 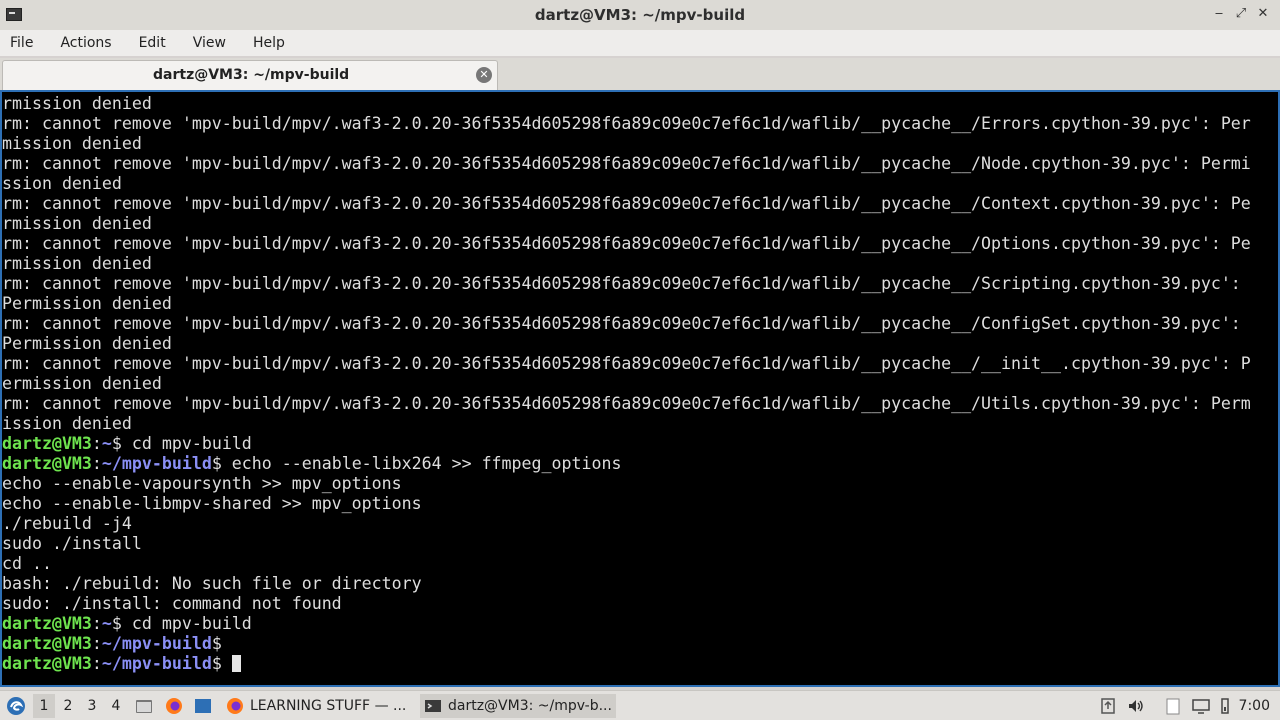 What do you see at coordinates (106, 443) in the screenshot?
I see `prompt-path: ~` at bounding box center [106, 443].